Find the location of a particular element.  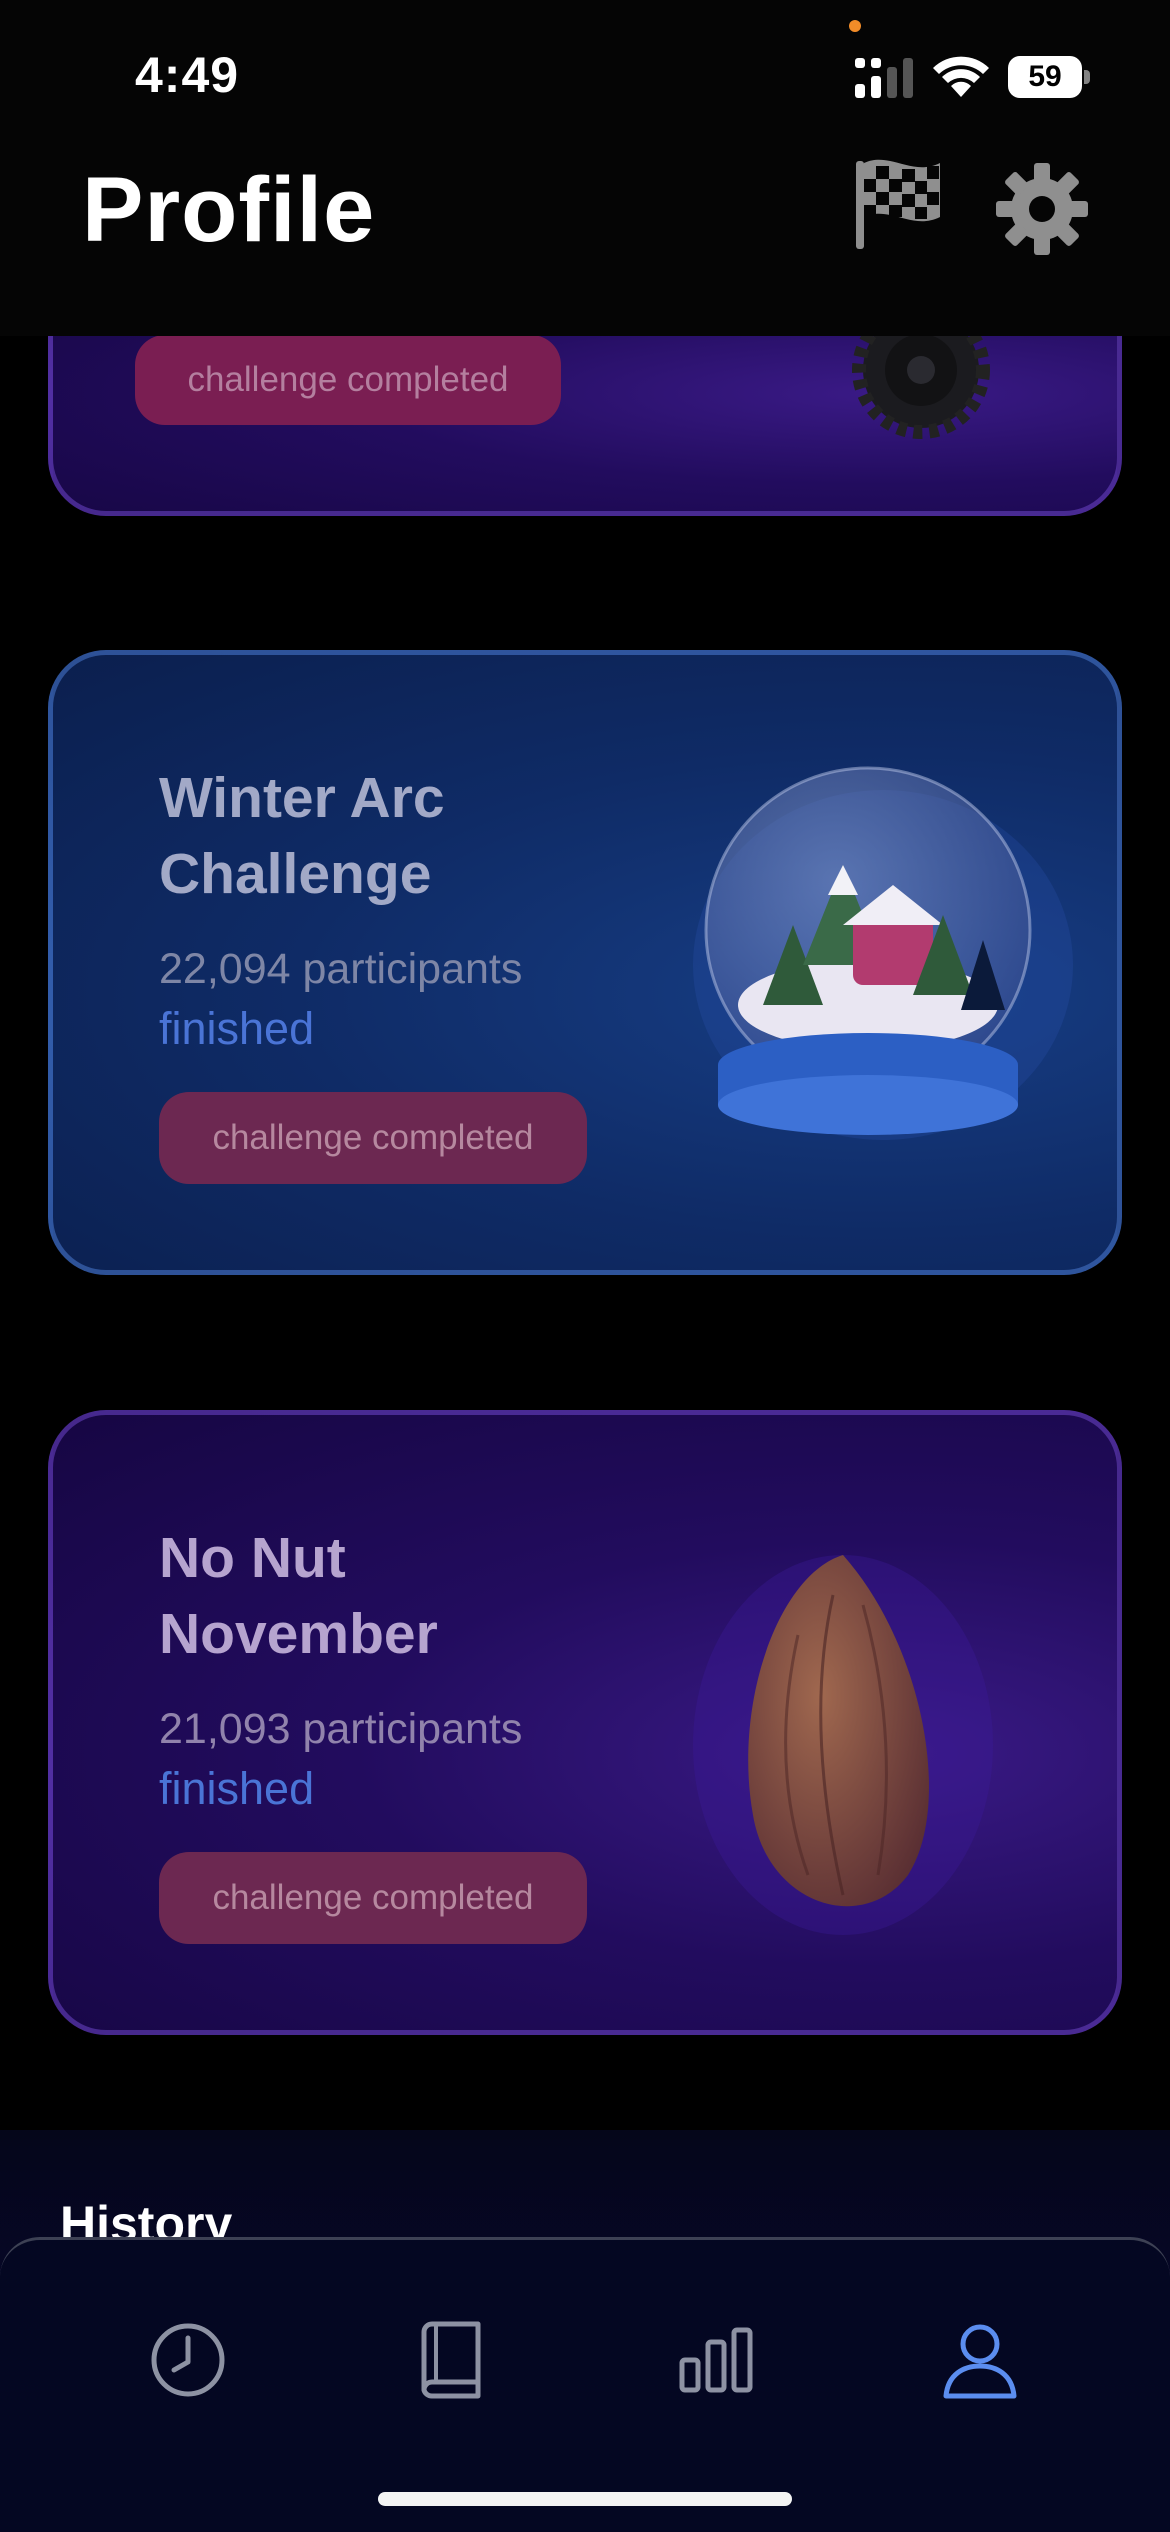

battery-icon: 59 is located at coordinates (1049, 77).